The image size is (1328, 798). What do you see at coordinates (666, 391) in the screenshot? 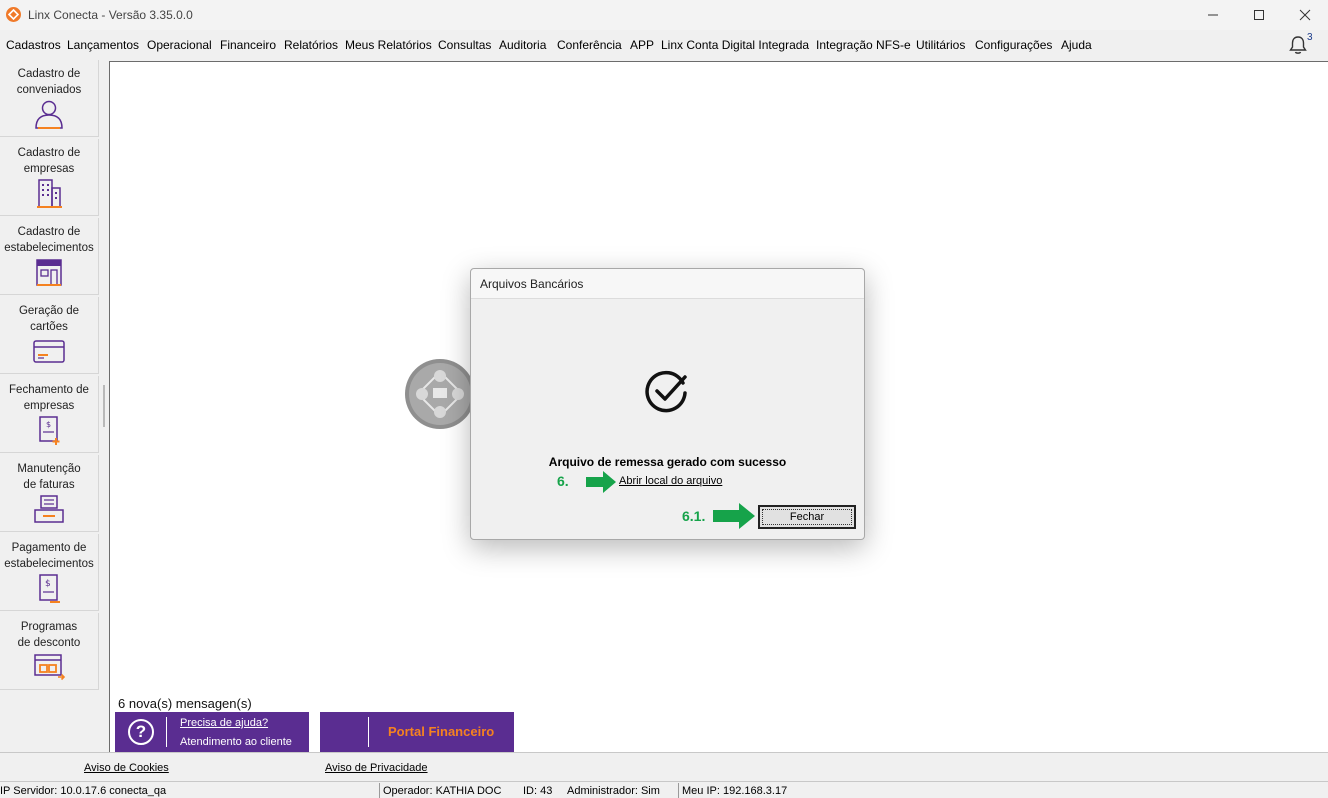
I see `success-check-icon` at bounding box center [666, 391].